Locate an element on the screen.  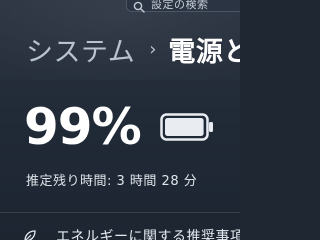
battery-level-fill is located at coordinates (184, 127).